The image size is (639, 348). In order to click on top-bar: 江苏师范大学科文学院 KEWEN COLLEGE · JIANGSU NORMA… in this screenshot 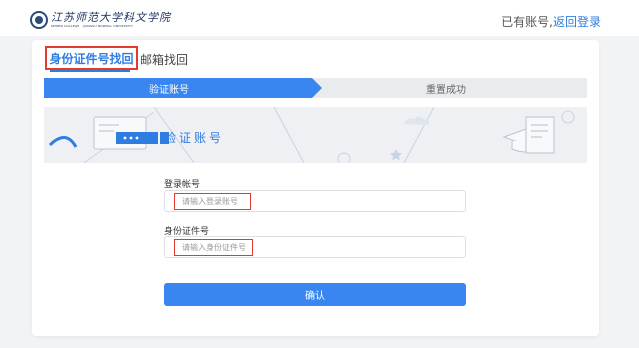, I will do `click(319, 18)`.